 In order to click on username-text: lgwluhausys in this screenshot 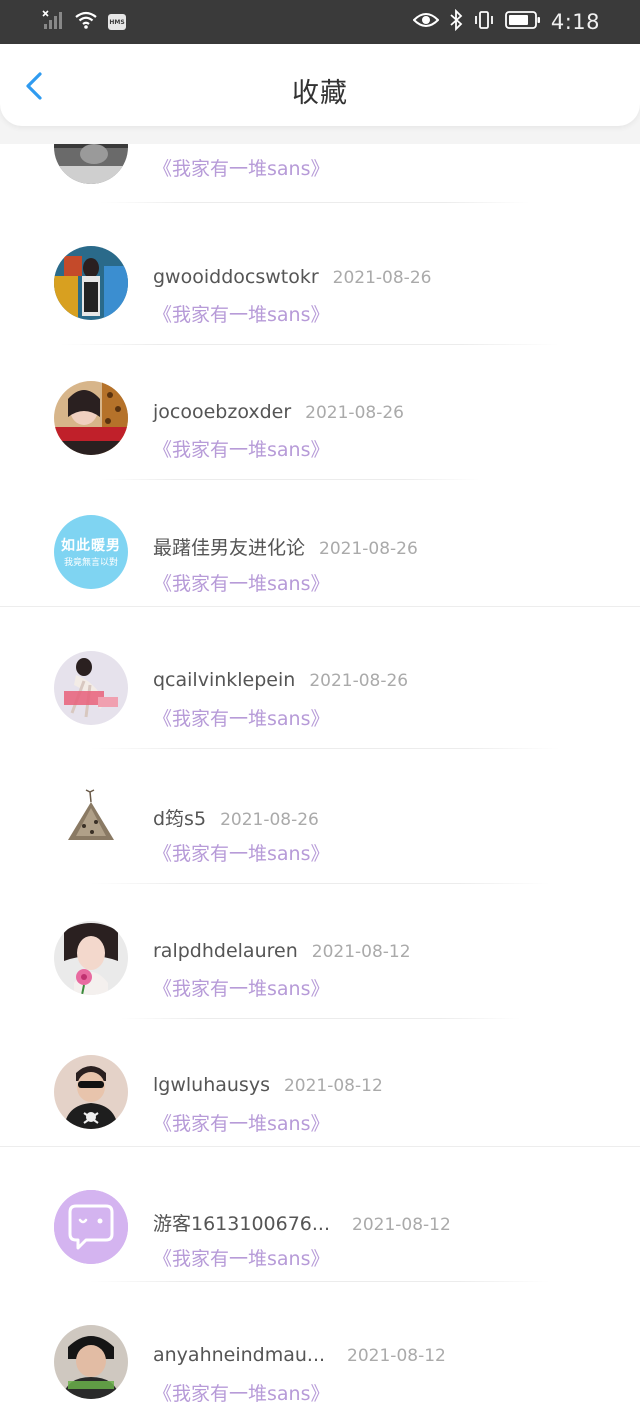, I will do `click(211, 1085)`.